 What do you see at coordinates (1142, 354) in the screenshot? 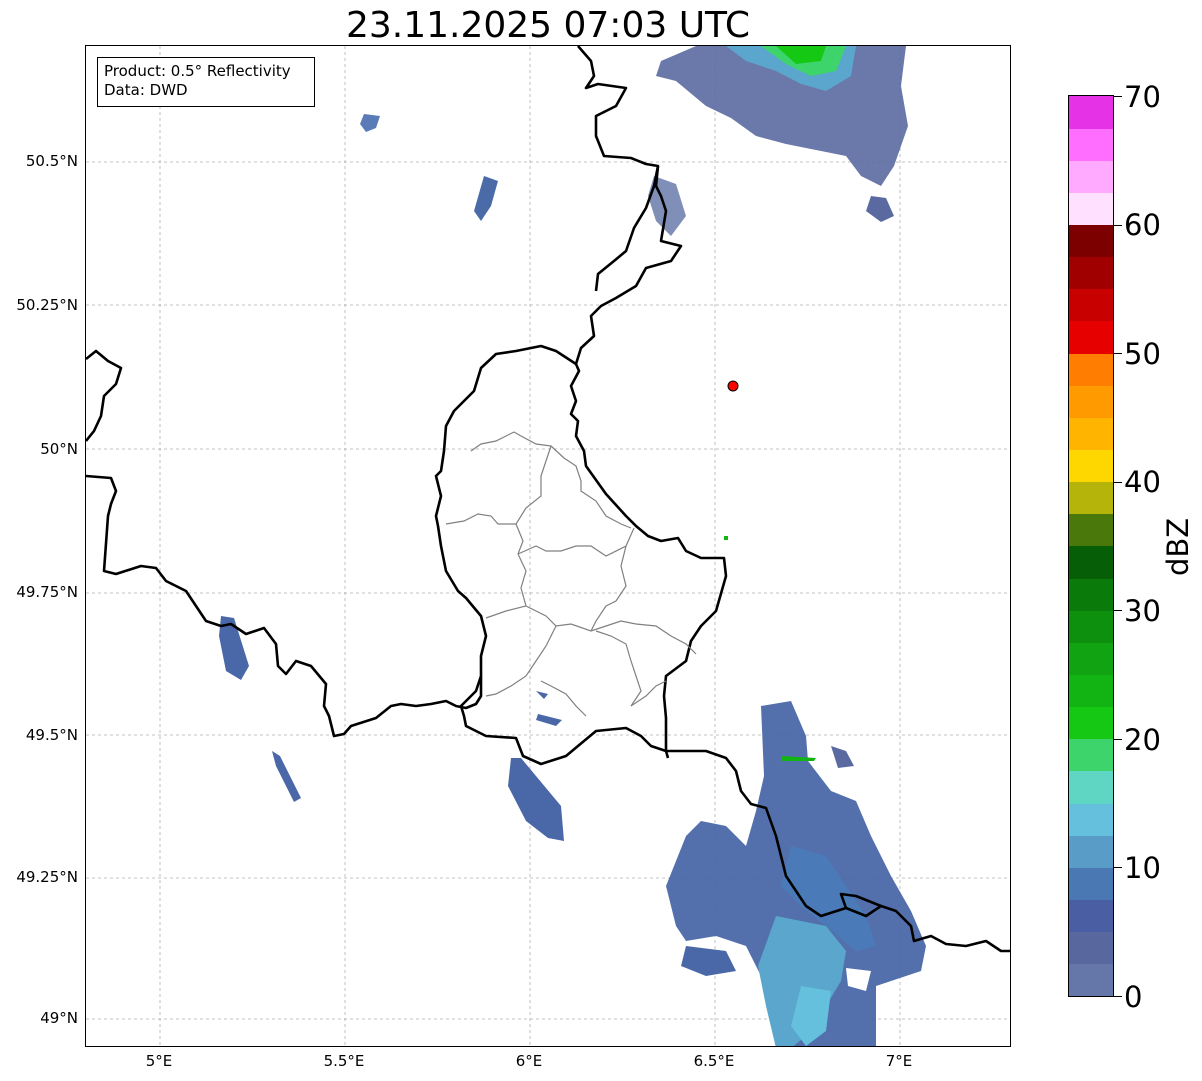
I see `colorbar-tick-50: 50` at bounding box center [1142, 354].